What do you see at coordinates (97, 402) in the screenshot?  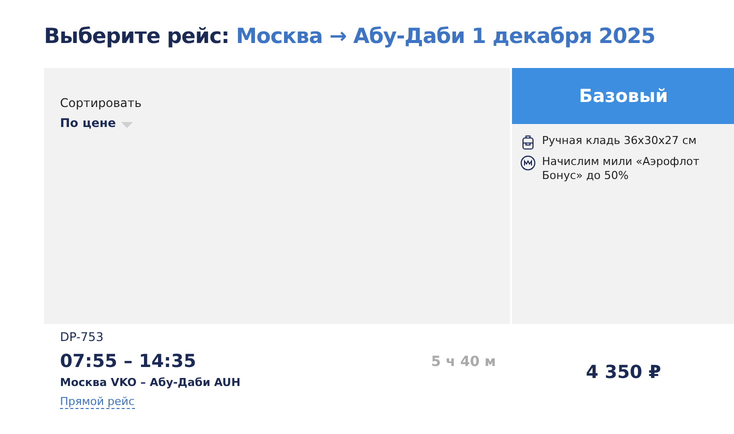 I see `direct-flight-link: Прямой рейс` at bounding box center [97, 402].